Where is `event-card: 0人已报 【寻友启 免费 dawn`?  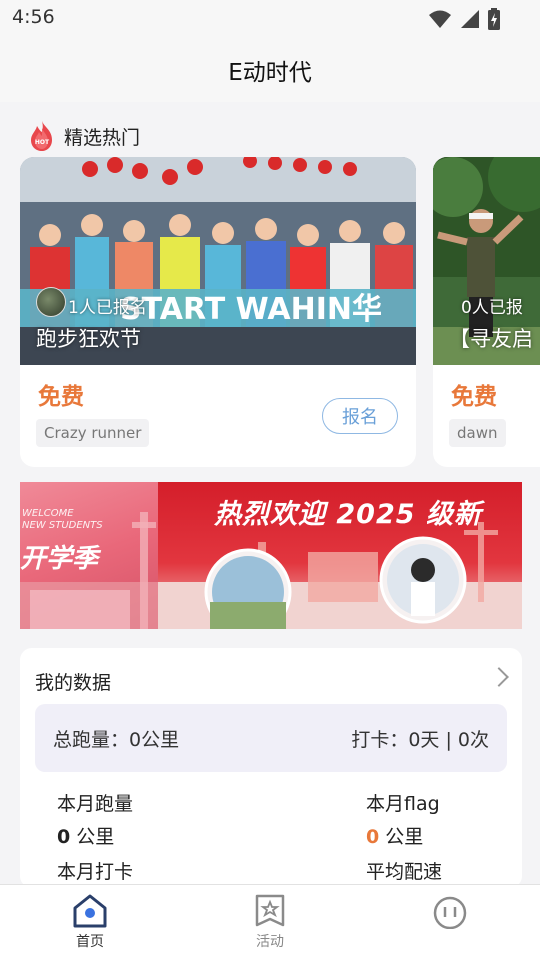
event-card: 0人已报 【寻友启 免费 dawn is located at coordinates (486, 312).